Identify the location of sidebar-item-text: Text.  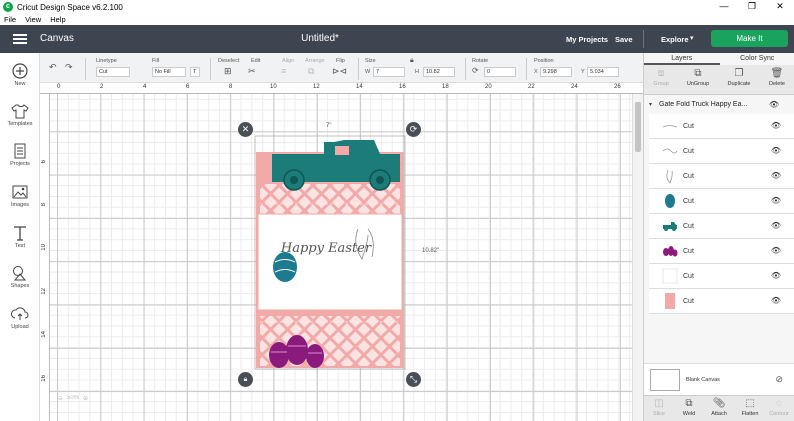
(20, 237).